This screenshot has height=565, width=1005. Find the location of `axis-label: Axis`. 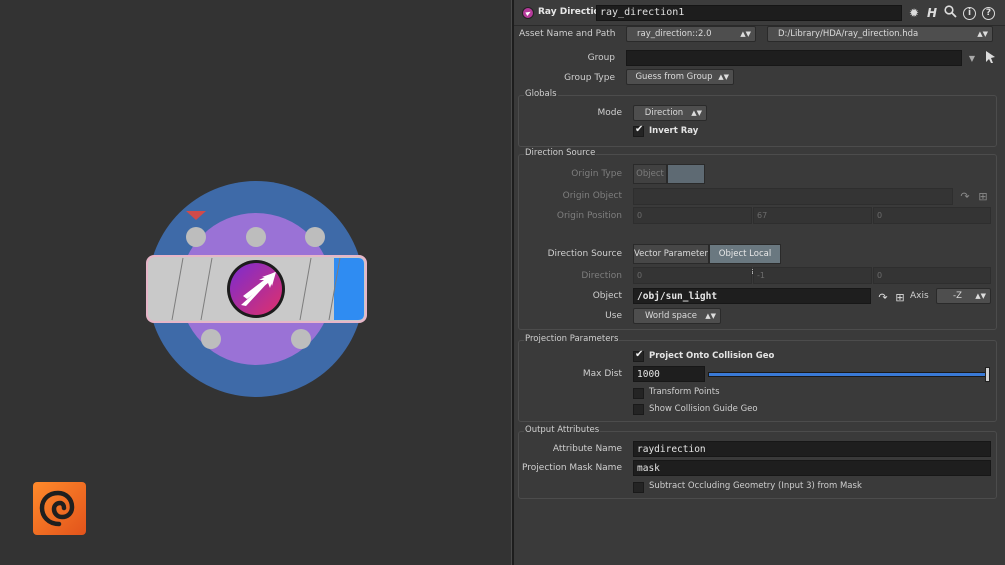

axis-label: Axis is located at coordinates (919, 296).